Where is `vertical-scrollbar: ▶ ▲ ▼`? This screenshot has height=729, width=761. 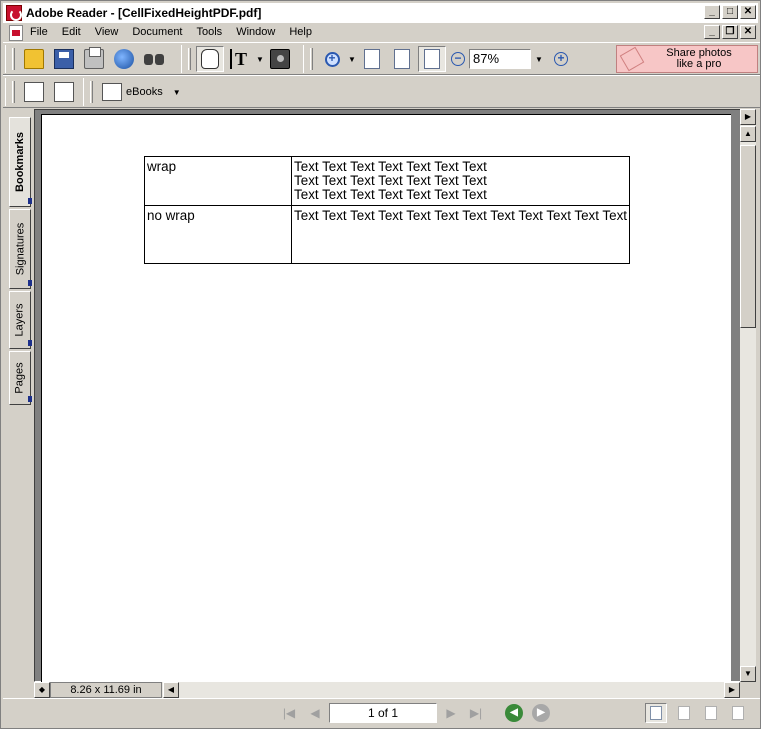 vertical-scrollbar: ▶ ▲ ▼ is located at coordinates (748, 395).